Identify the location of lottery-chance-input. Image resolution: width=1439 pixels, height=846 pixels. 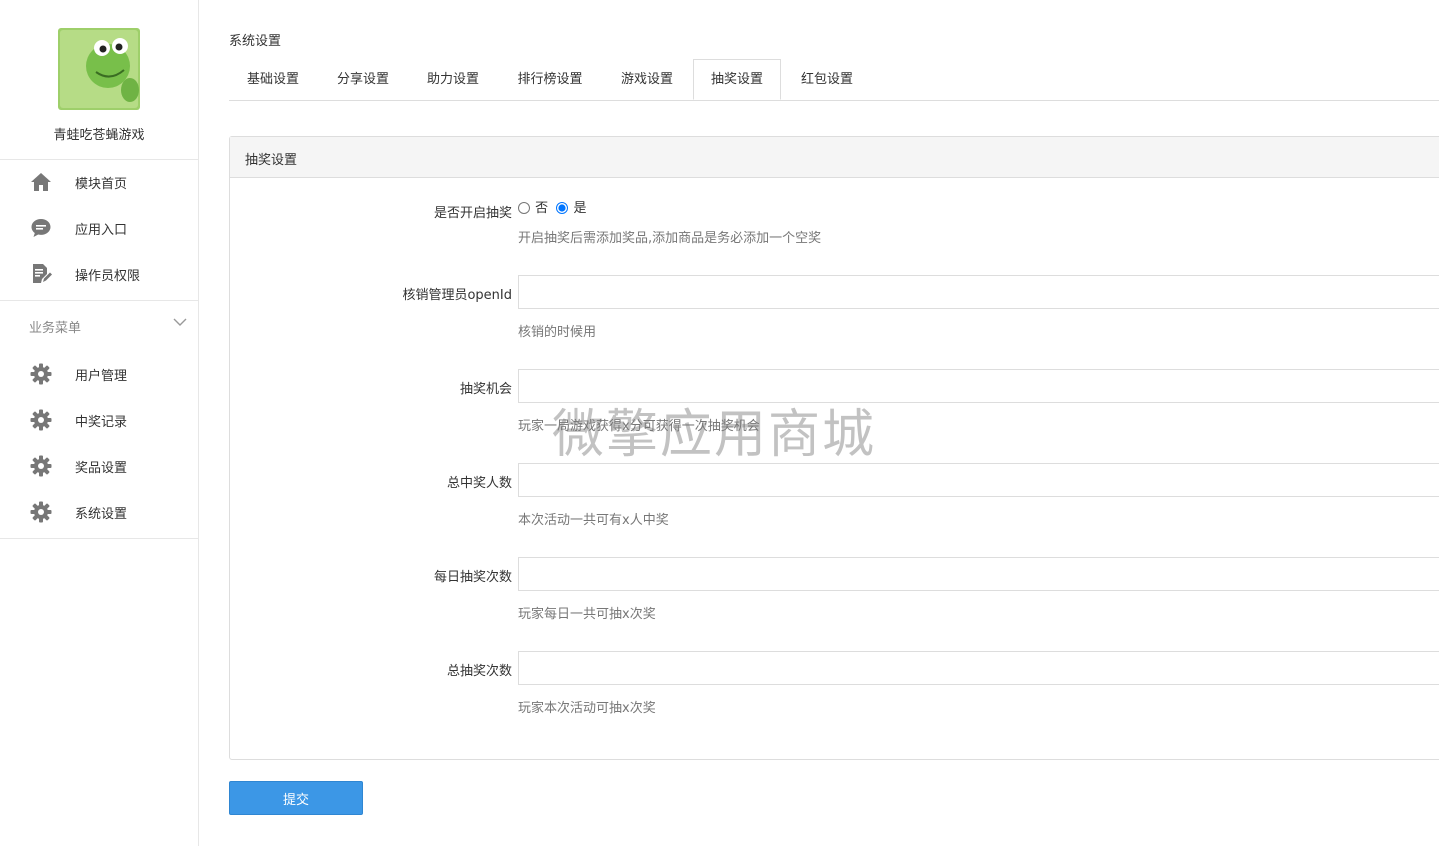
(978, 386).